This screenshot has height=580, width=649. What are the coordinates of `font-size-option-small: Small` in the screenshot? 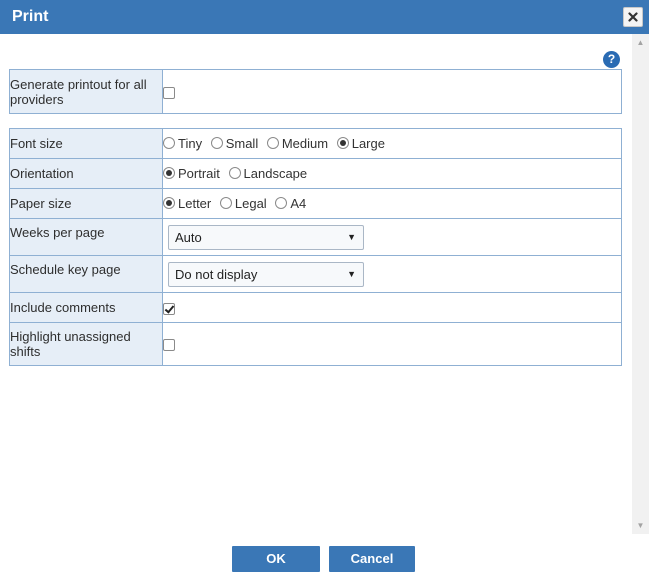 It's located at (234, 143).